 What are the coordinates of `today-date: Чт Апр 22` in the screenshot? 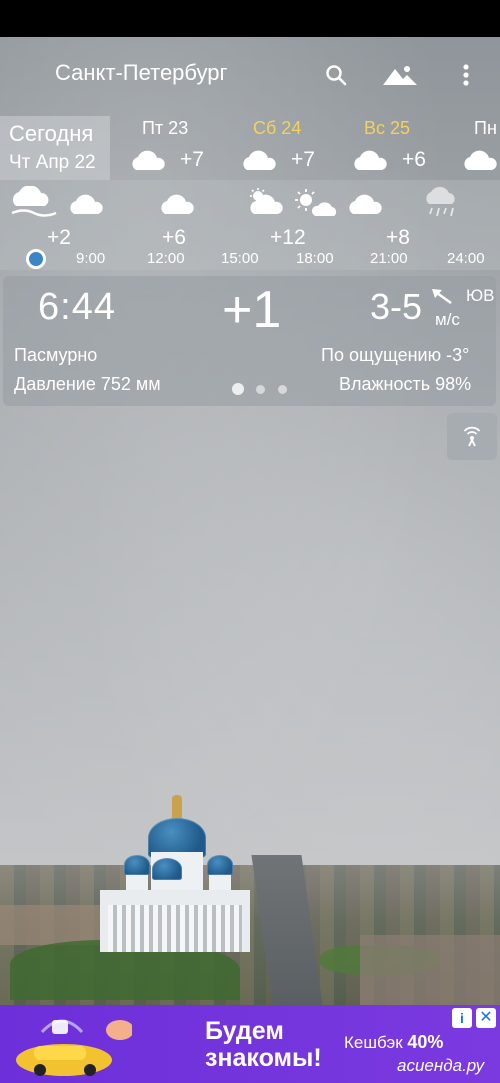 It's located at (52, 162).